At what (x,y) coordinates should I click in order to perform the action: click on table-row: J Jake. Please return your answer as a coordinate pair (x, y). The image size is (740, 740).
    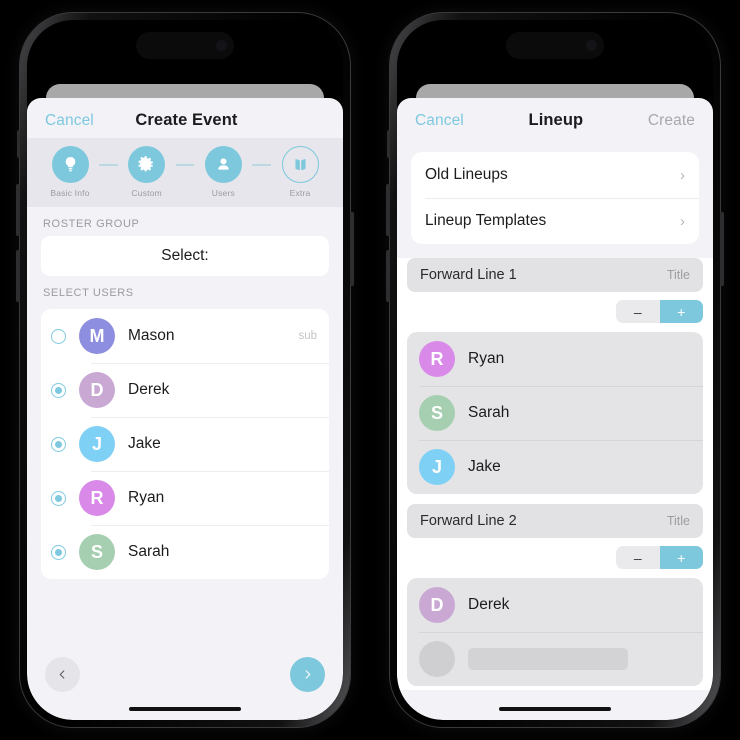
    Looking at the image, I should click on (555, 467).